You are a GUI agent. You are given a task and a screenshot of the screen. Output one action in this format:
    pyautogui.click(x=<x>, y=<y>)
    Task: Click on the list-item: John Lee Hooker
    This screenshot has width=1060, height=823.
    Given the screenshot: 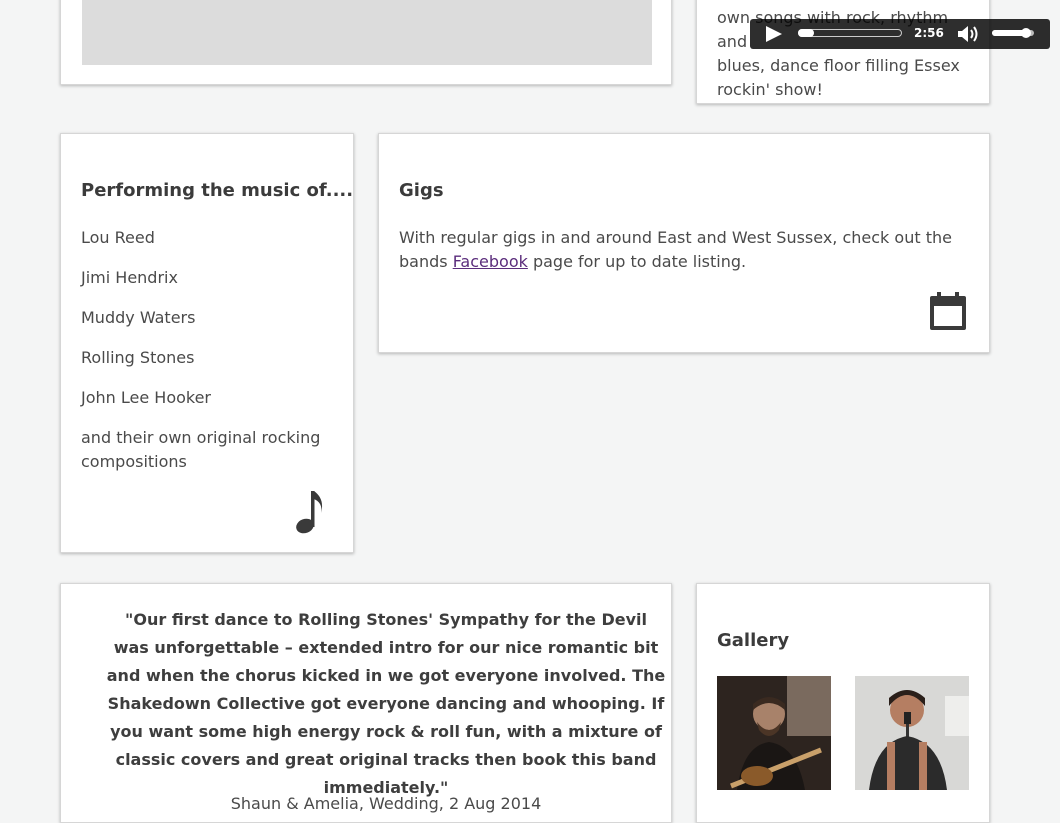 What is the action you would take?
    pyautogui.click(x=146, y=397)
    